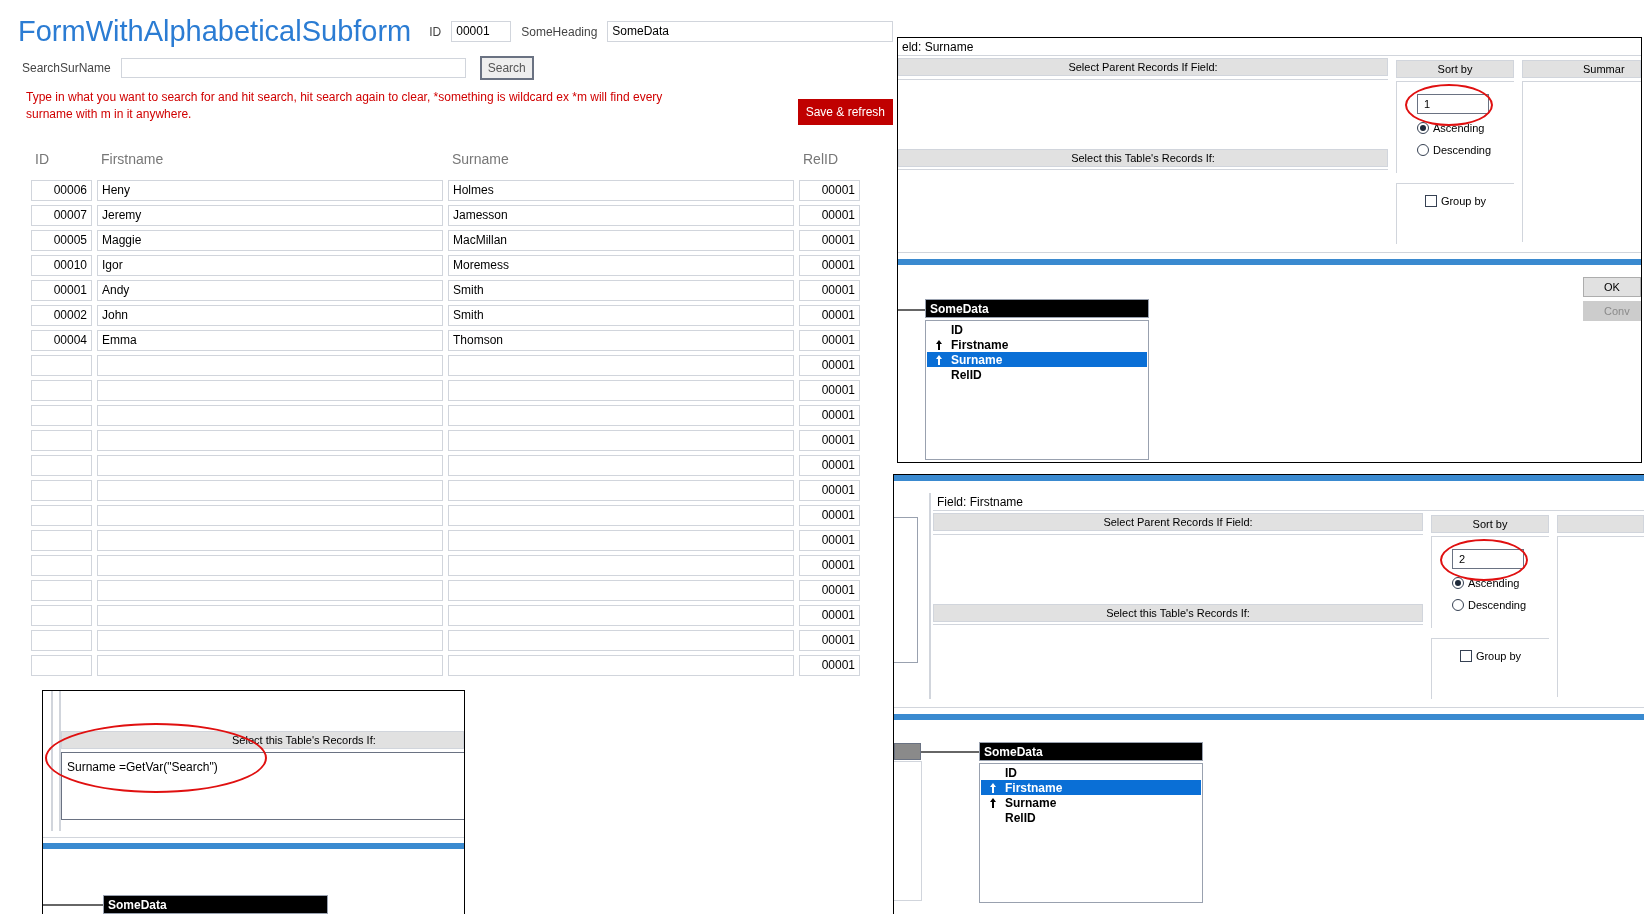  Describe the element at coordinates (621, 215) in the screenshot. I see `table-cell: Jamesson` at that location.